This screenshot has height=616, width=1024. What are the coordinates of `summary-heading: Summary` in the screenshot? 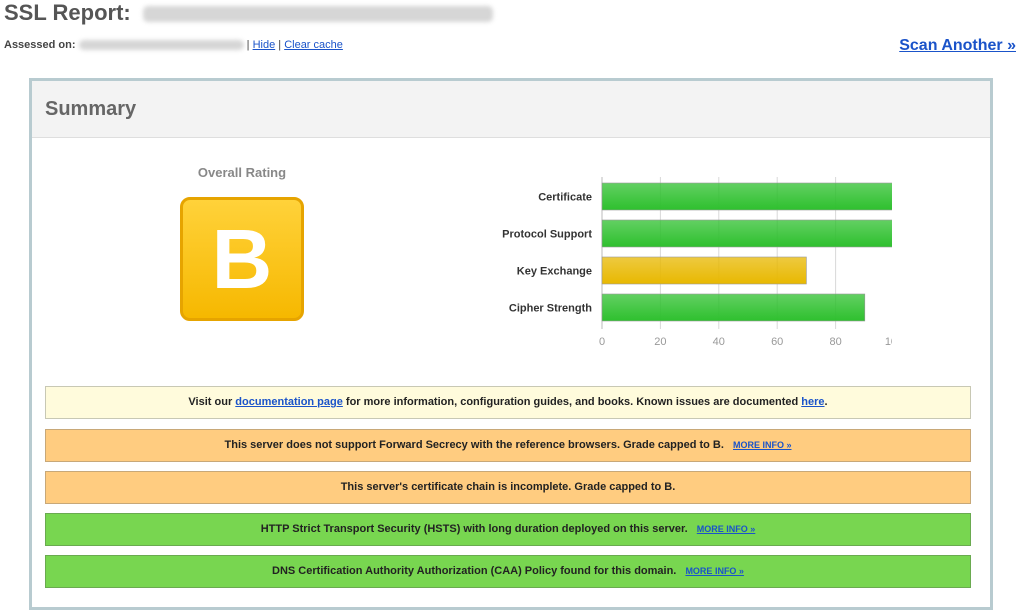 It's located at (511, 109).